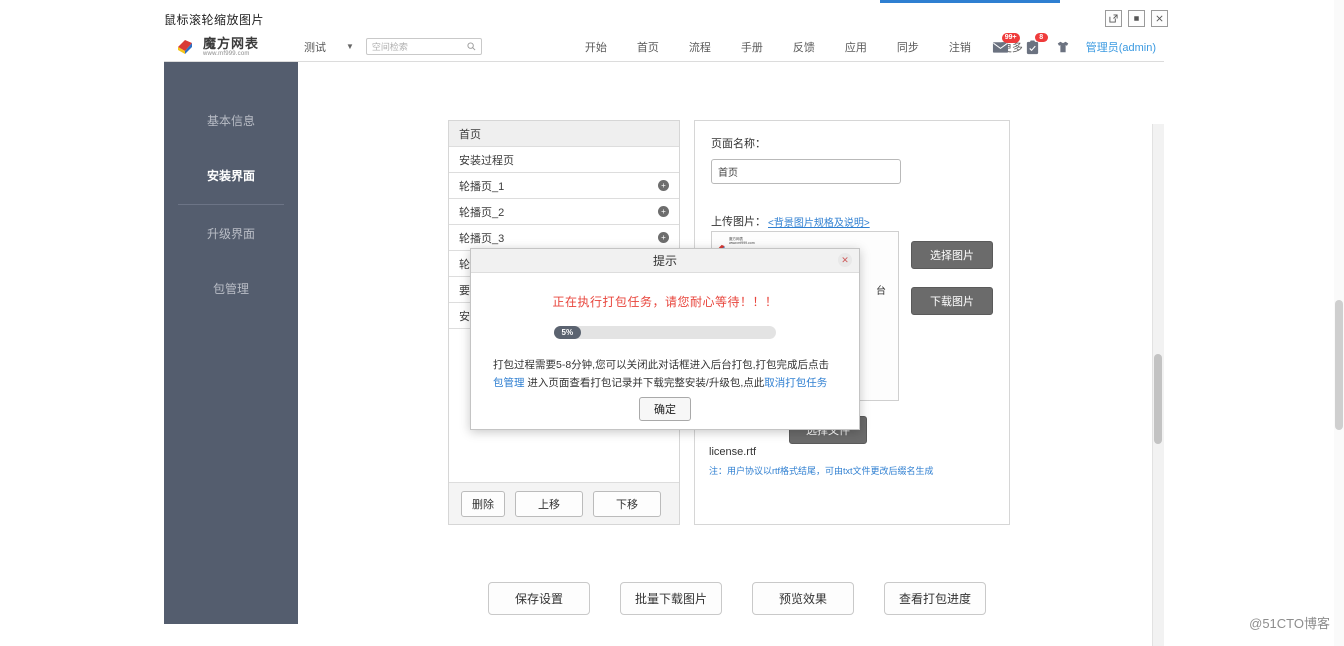 The image size is (1344, 646). What do you see at coordinates (648, 47) in the screenshot?
I see `nav-item-1: 首页` at bounding box center [648, 47].